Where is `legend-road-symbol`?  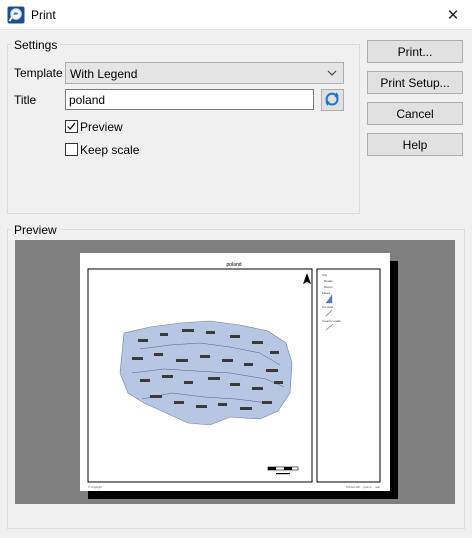 legend-road-symbol is located at coordinates (329, 313).